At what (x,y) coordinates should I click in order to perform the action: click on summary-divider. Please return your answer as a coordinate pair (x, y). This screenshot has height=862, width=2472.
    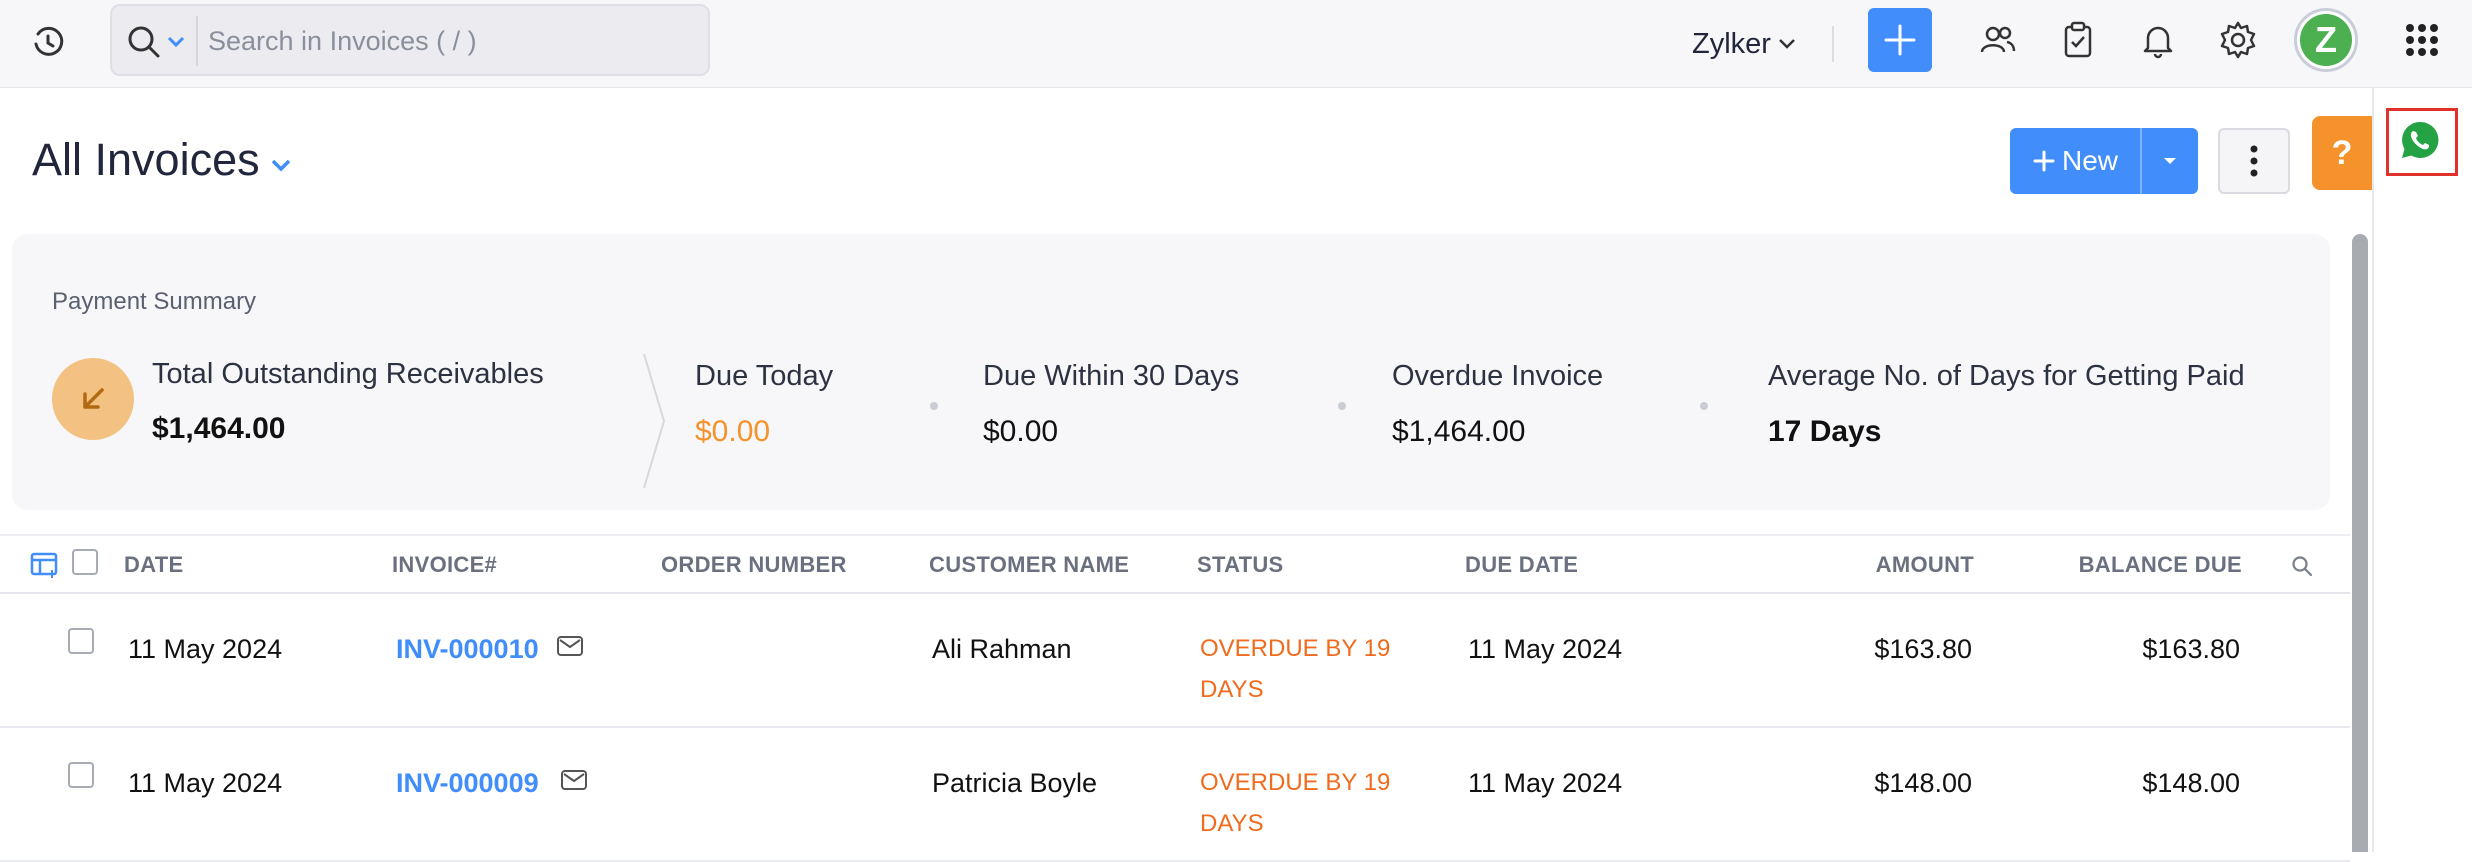
    Looking at the image, I should click on (654, 421).